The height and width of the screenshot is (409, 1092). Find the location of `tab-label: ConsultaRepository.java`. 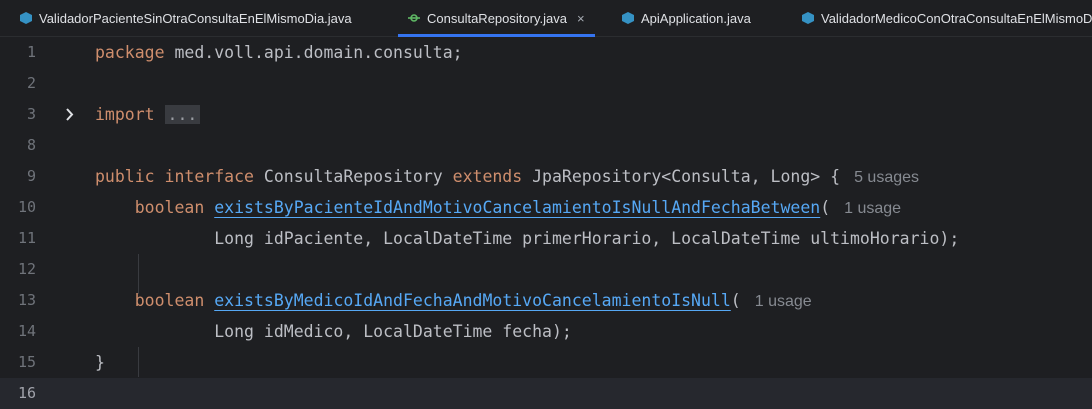

tab-label: ConsultaRepository.java is located at coordinates (497, 18).